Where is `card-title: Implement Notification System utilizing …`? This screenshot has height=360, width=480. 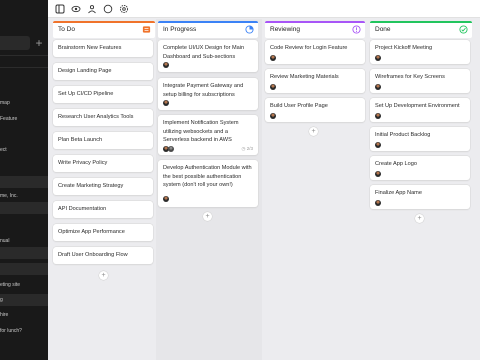
card-title: Implement Notification System utilizing … is located at coordinates (201, 131).